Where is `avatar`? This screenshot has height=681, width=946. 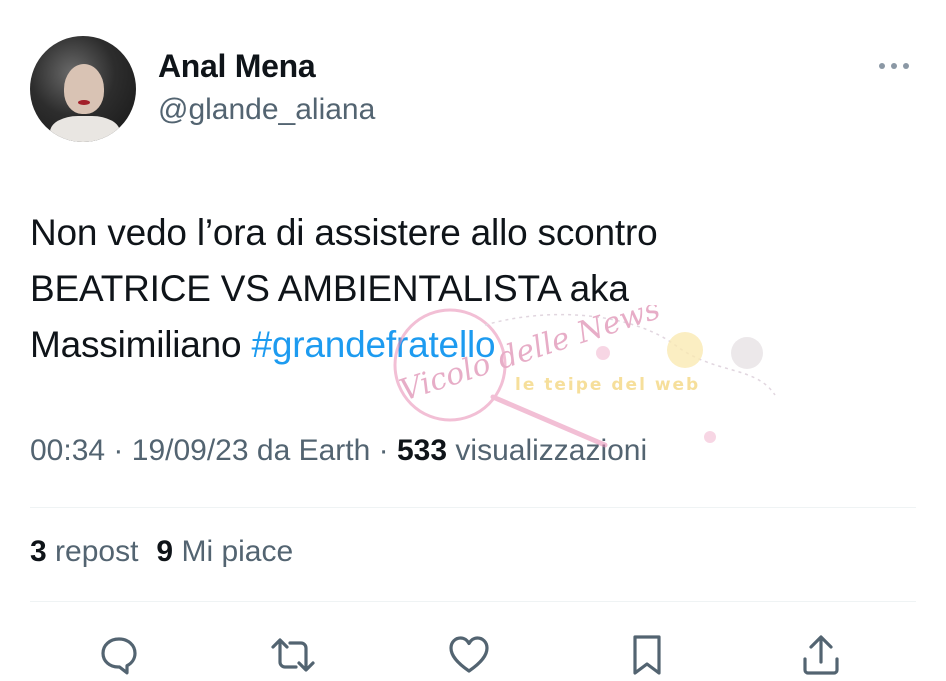
avatar is located at coordinates (83, 89).